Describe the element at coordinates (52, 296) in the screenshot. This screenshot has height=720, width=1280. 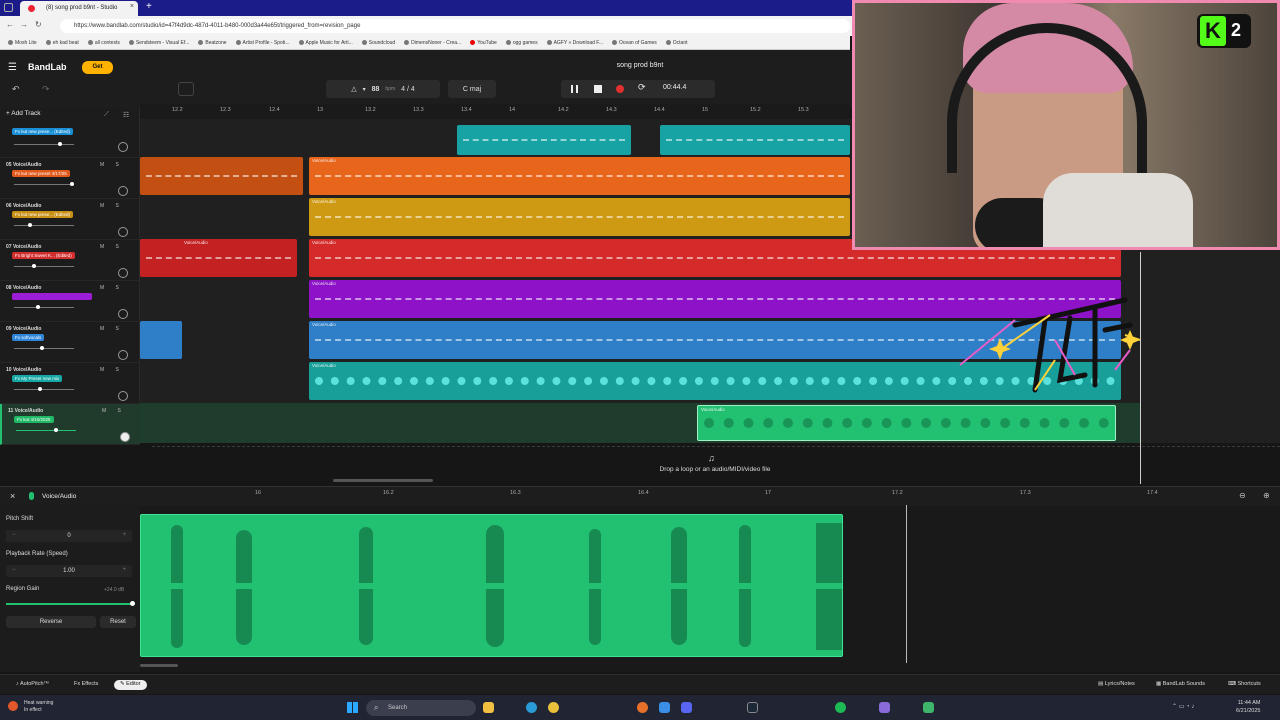
I see `track-fx-badge` at that location.